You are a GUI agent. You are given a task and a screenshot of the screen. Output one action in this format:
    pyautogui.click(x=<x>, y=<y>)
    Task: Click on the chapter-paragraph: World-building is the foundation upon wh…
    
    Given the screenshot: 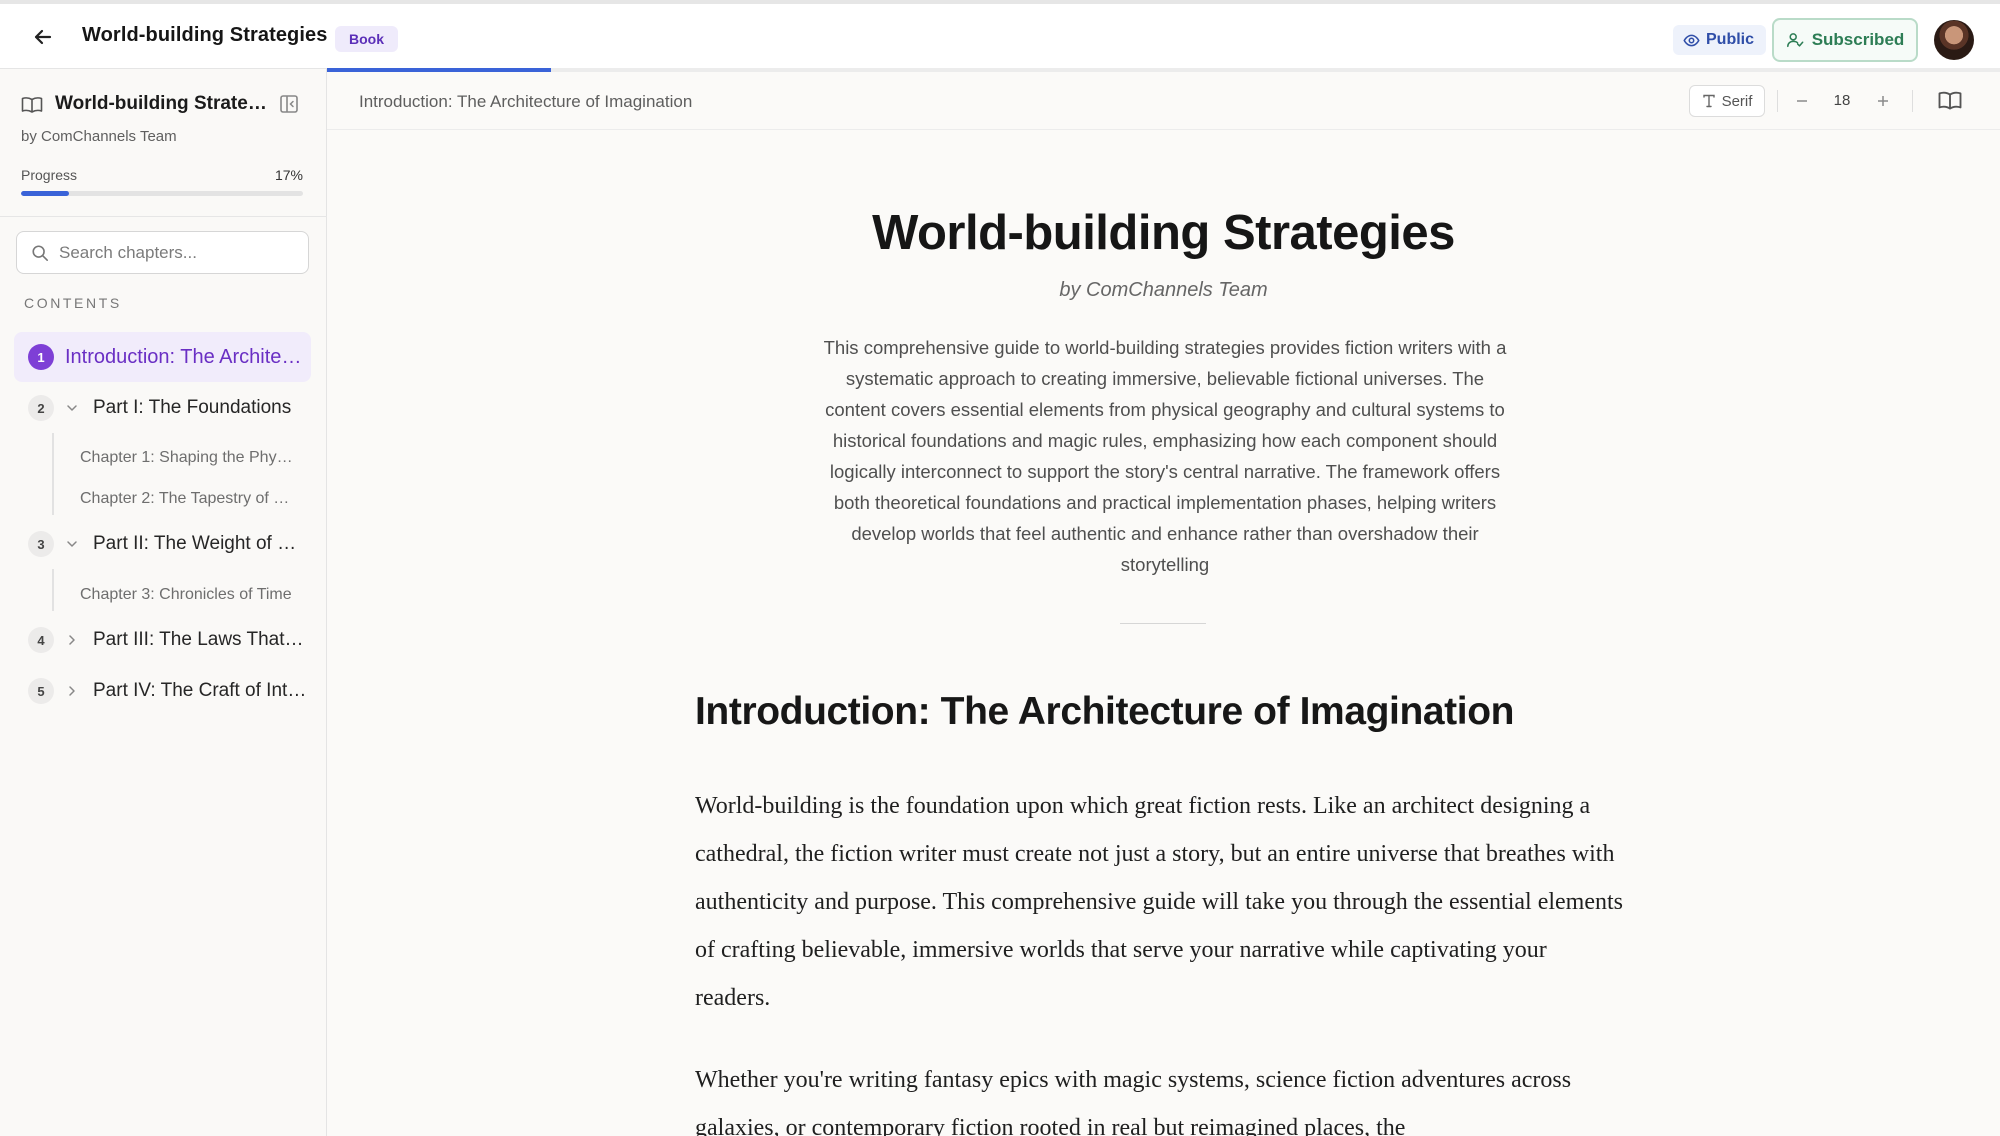 What is the action you would take?
    pyautogui.click(x=1159, y=902)
    